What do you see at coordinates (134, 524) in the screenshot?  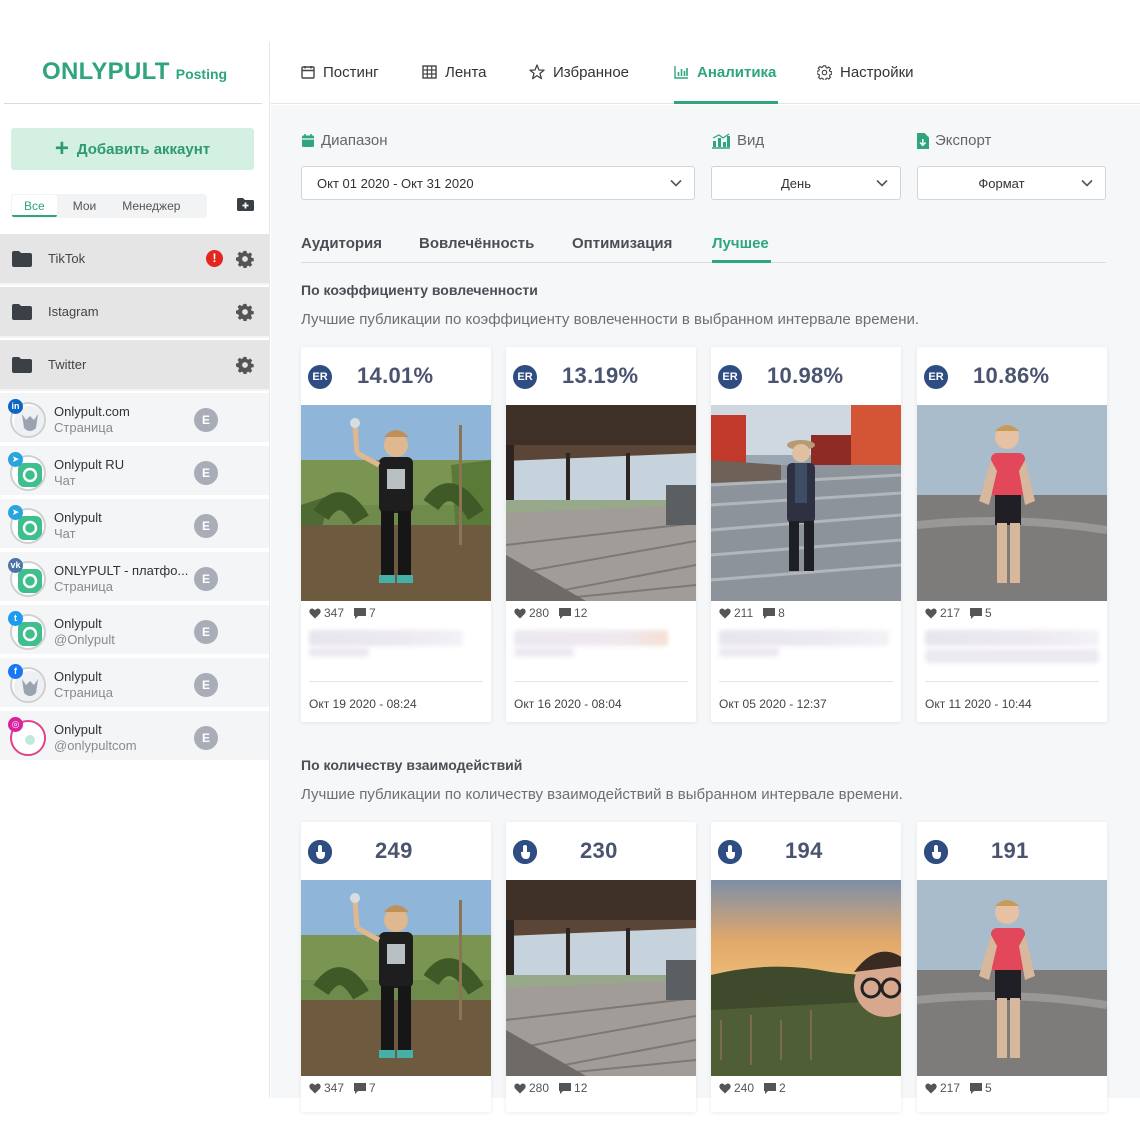 I see `account-row: ➤ Onlypult Чат E` at bounding box center [134, 524].